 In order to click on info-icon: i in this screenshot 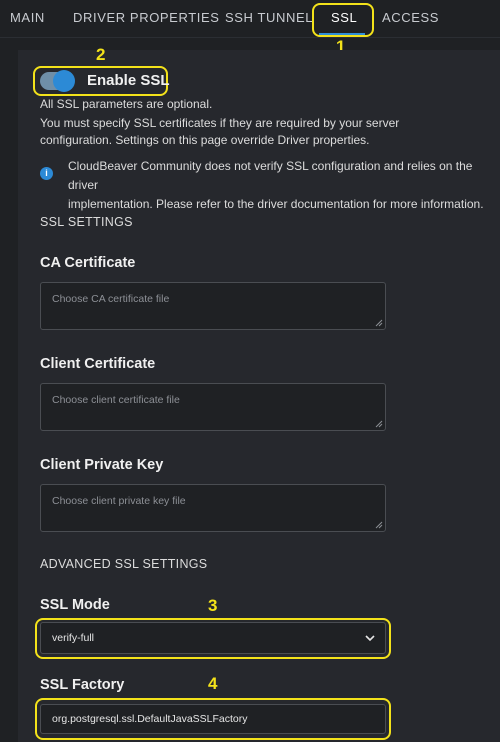, I will do `click(46, 173)`.